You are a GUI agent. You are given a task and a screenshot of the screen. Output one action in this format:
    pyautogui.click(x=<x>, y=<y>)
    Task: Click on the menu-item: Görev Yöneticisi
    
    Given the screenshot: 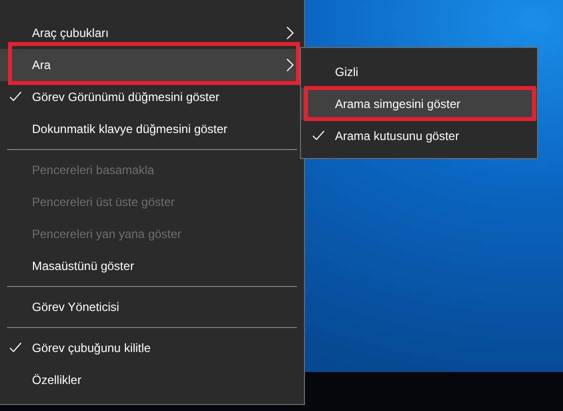 What is the action you would take?
    pyautogui.click(x=152, y=307)
    